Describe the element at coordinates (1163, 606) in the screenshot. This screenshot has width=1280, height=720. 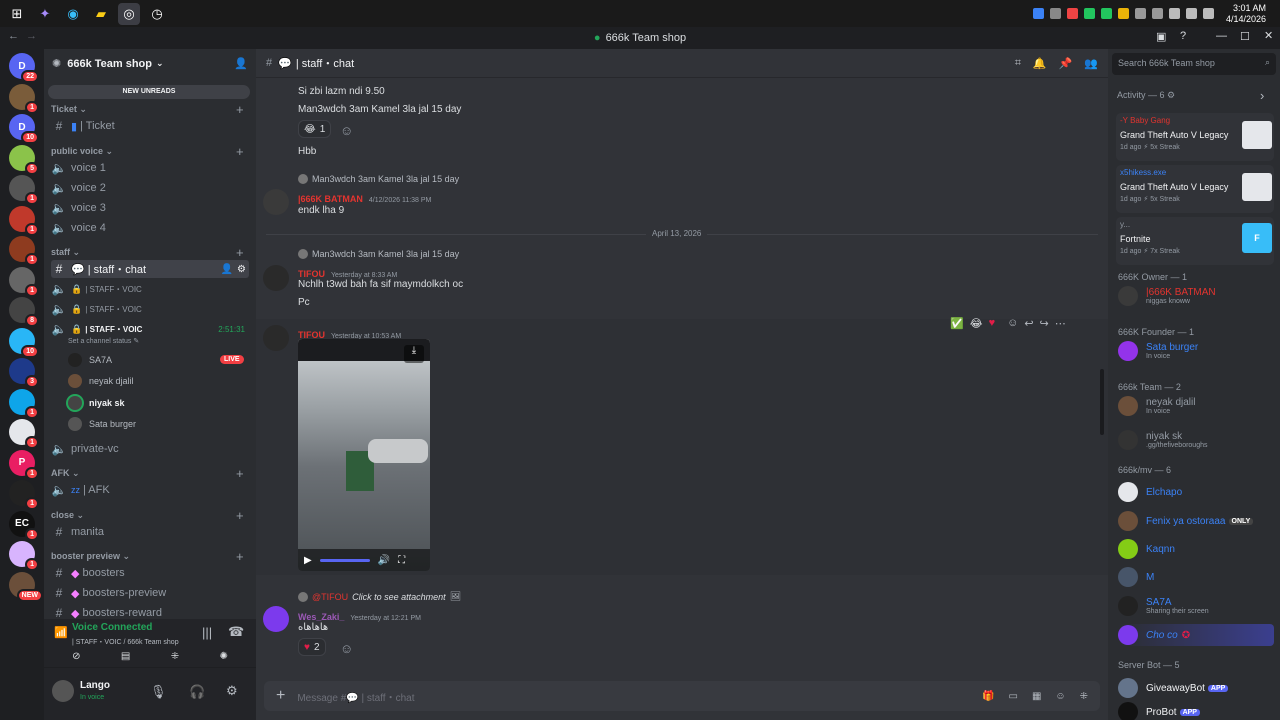
I see `member-item: SA7A Sharing their screen` at that location.